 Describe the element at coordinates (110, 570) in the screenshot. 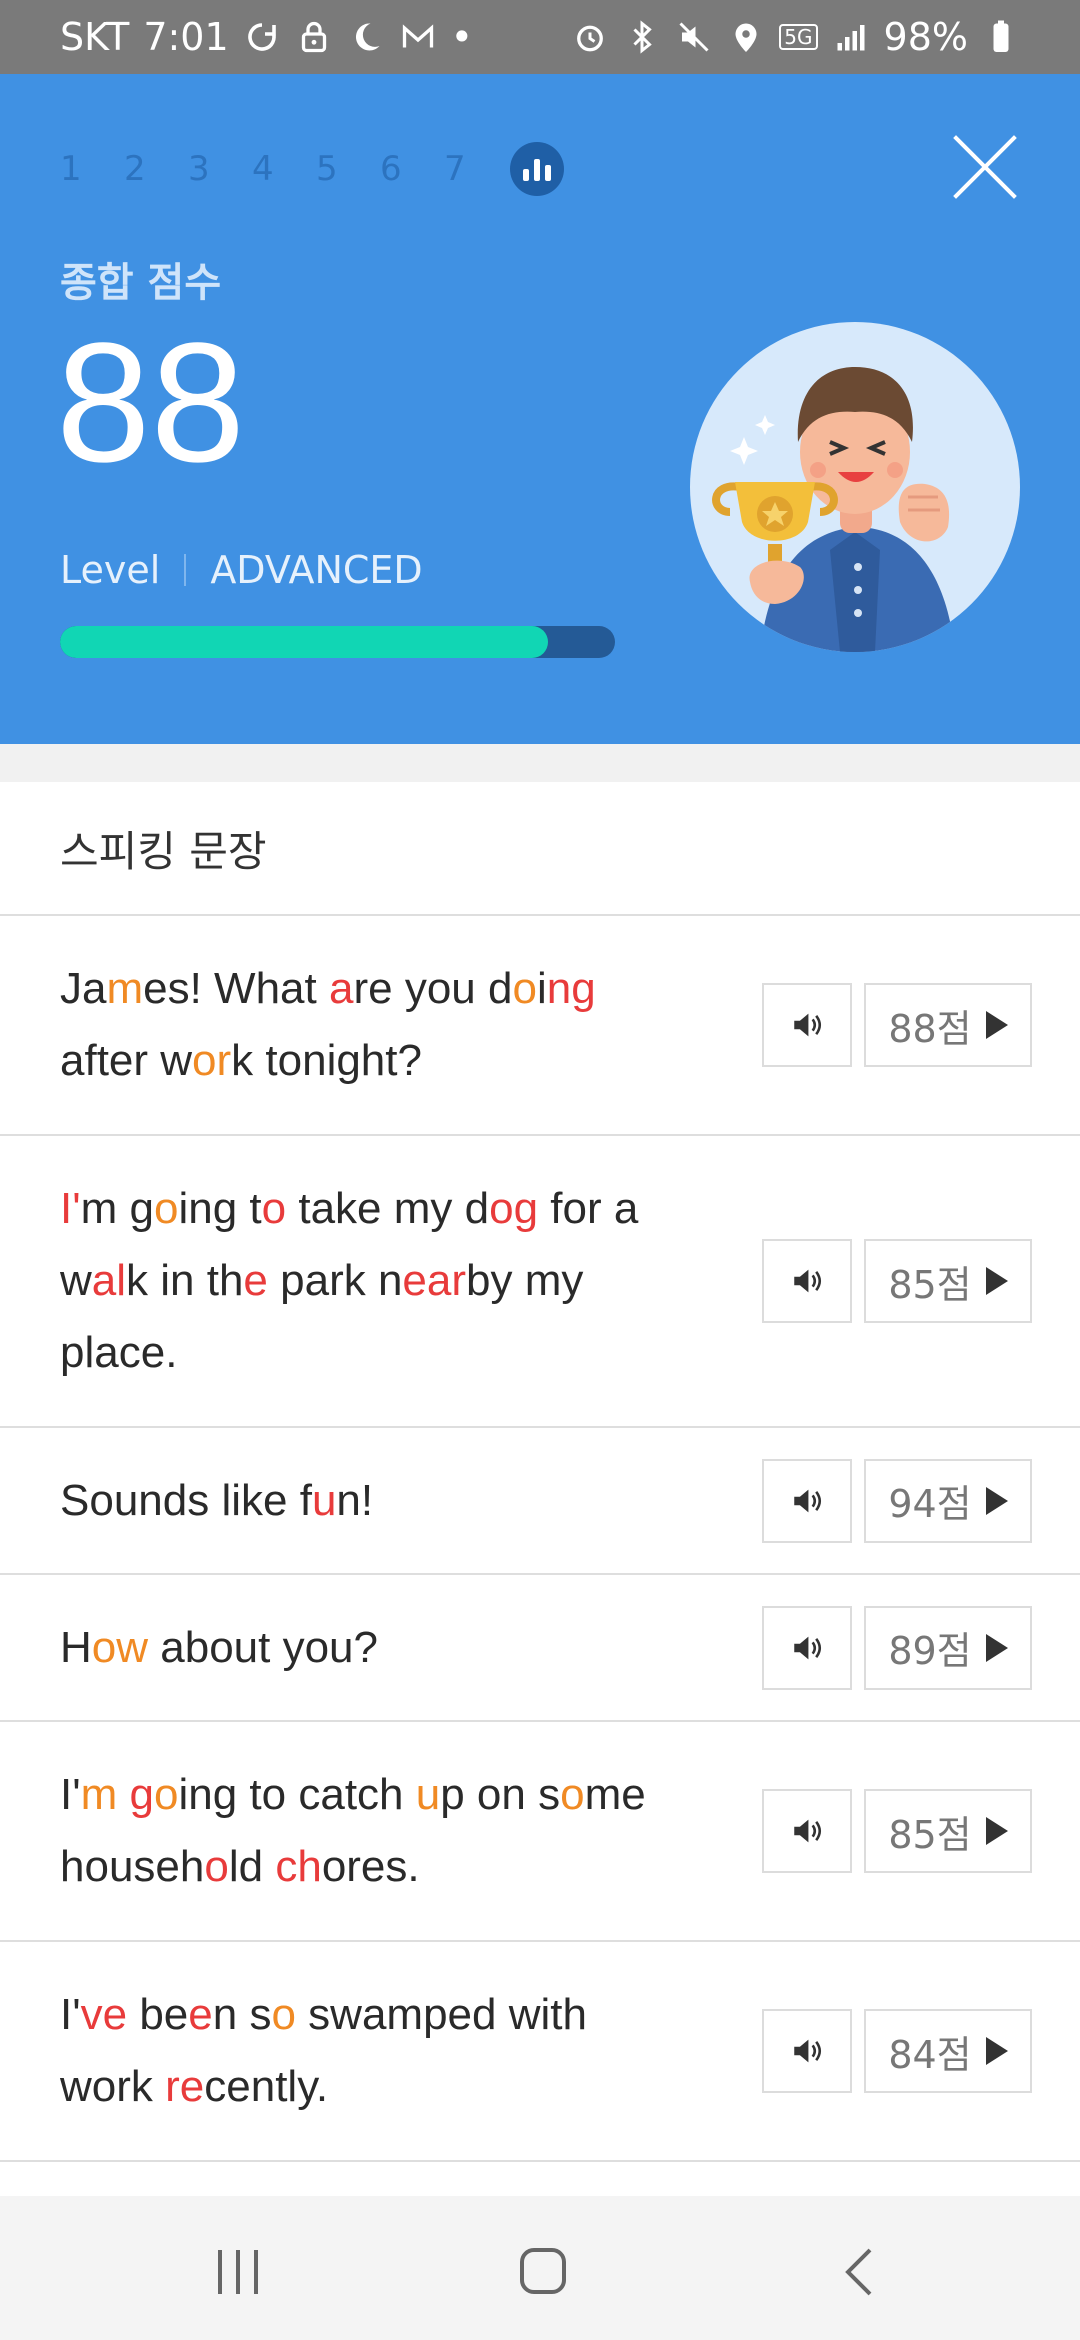

I see `level-label: Level` at that location.